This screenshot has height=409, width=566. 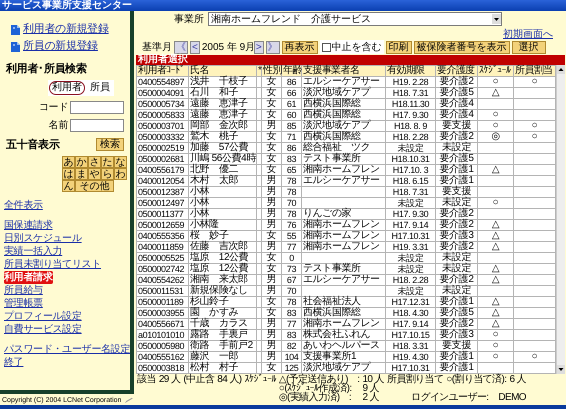 What do you see at coordinates (43, 316) in the screenshot?
I see `menu-link: プロフィール設定` at bounding box center [43, 316].